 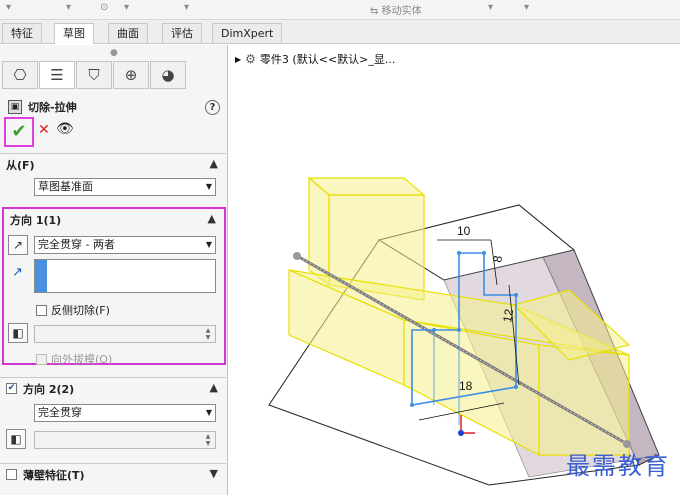 I want to click on ok-button: ✔, so click(x=19, y=132).